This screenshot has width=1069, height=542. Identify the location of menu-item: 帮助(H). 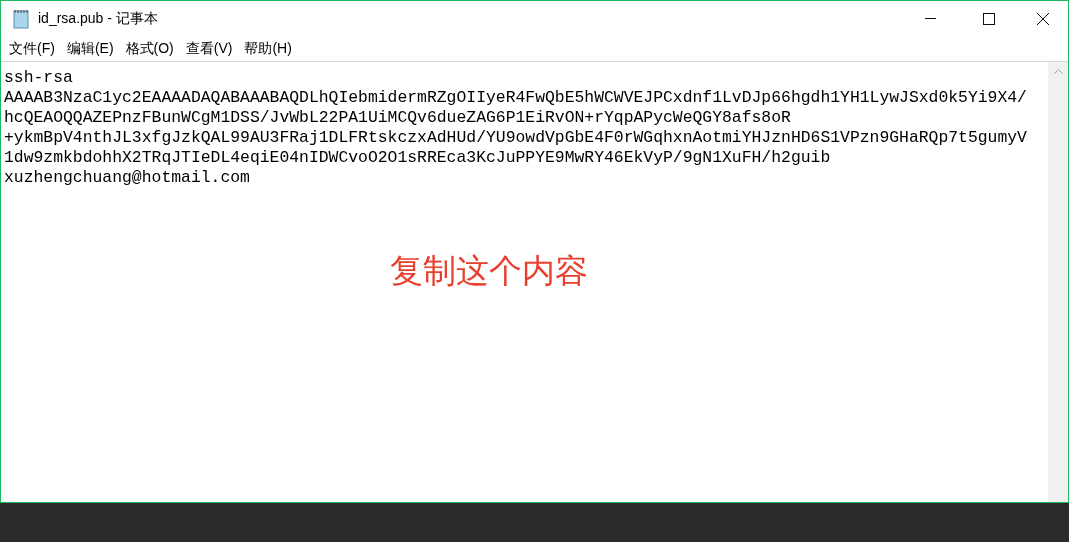
(268, 48).